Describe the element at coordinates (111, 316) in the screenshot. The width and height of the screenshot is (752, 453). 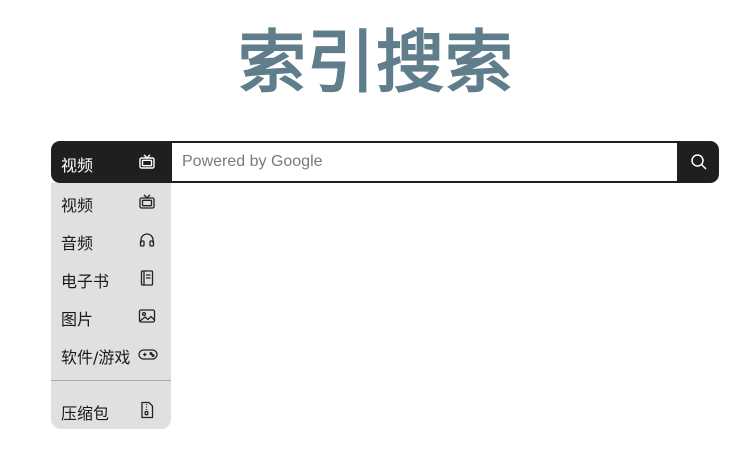
I see `menu-item-image: 图片` at that location.